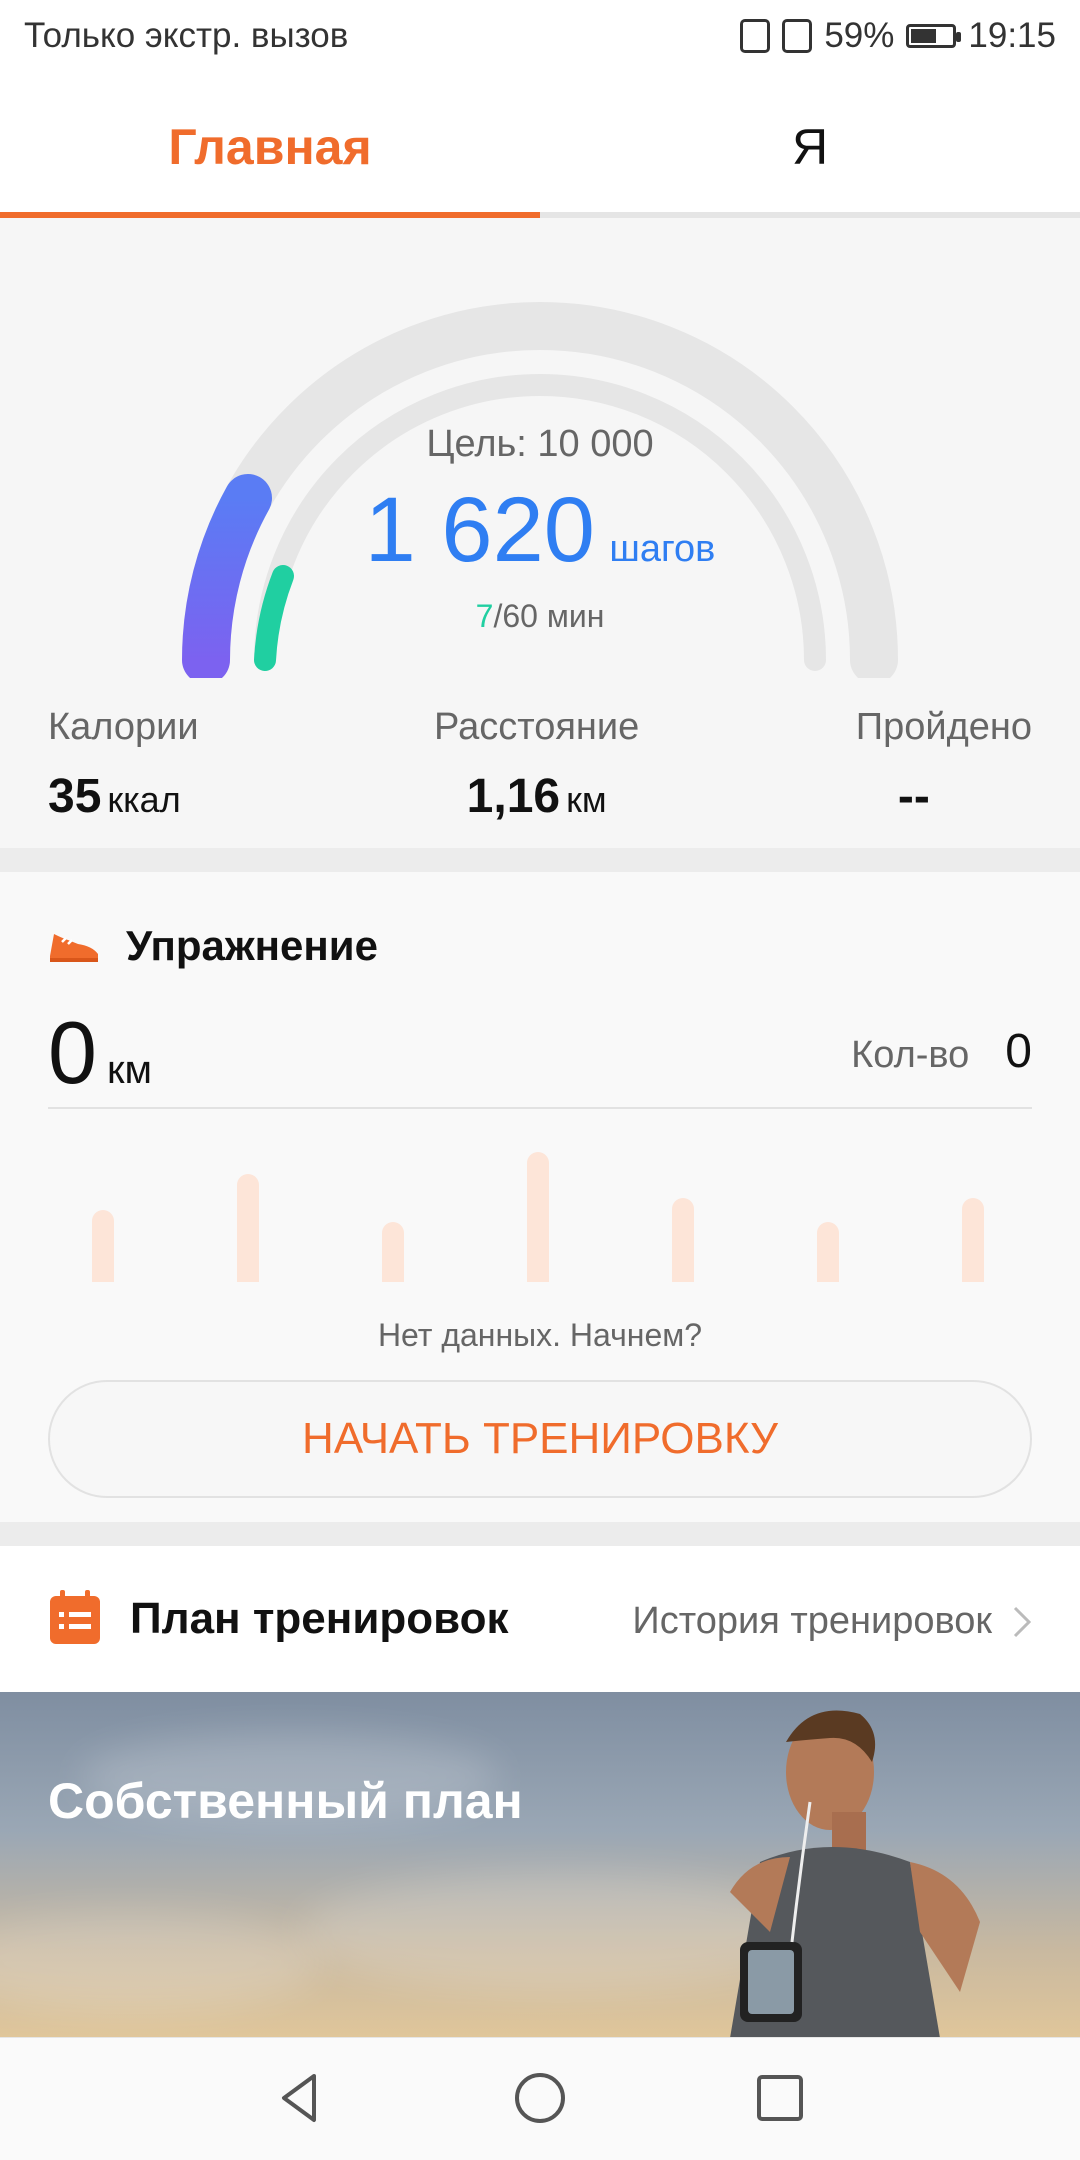 This screenshot has height=2160, width=1080. I want to click on exercise-title: Упражнение, so click(252, 945).